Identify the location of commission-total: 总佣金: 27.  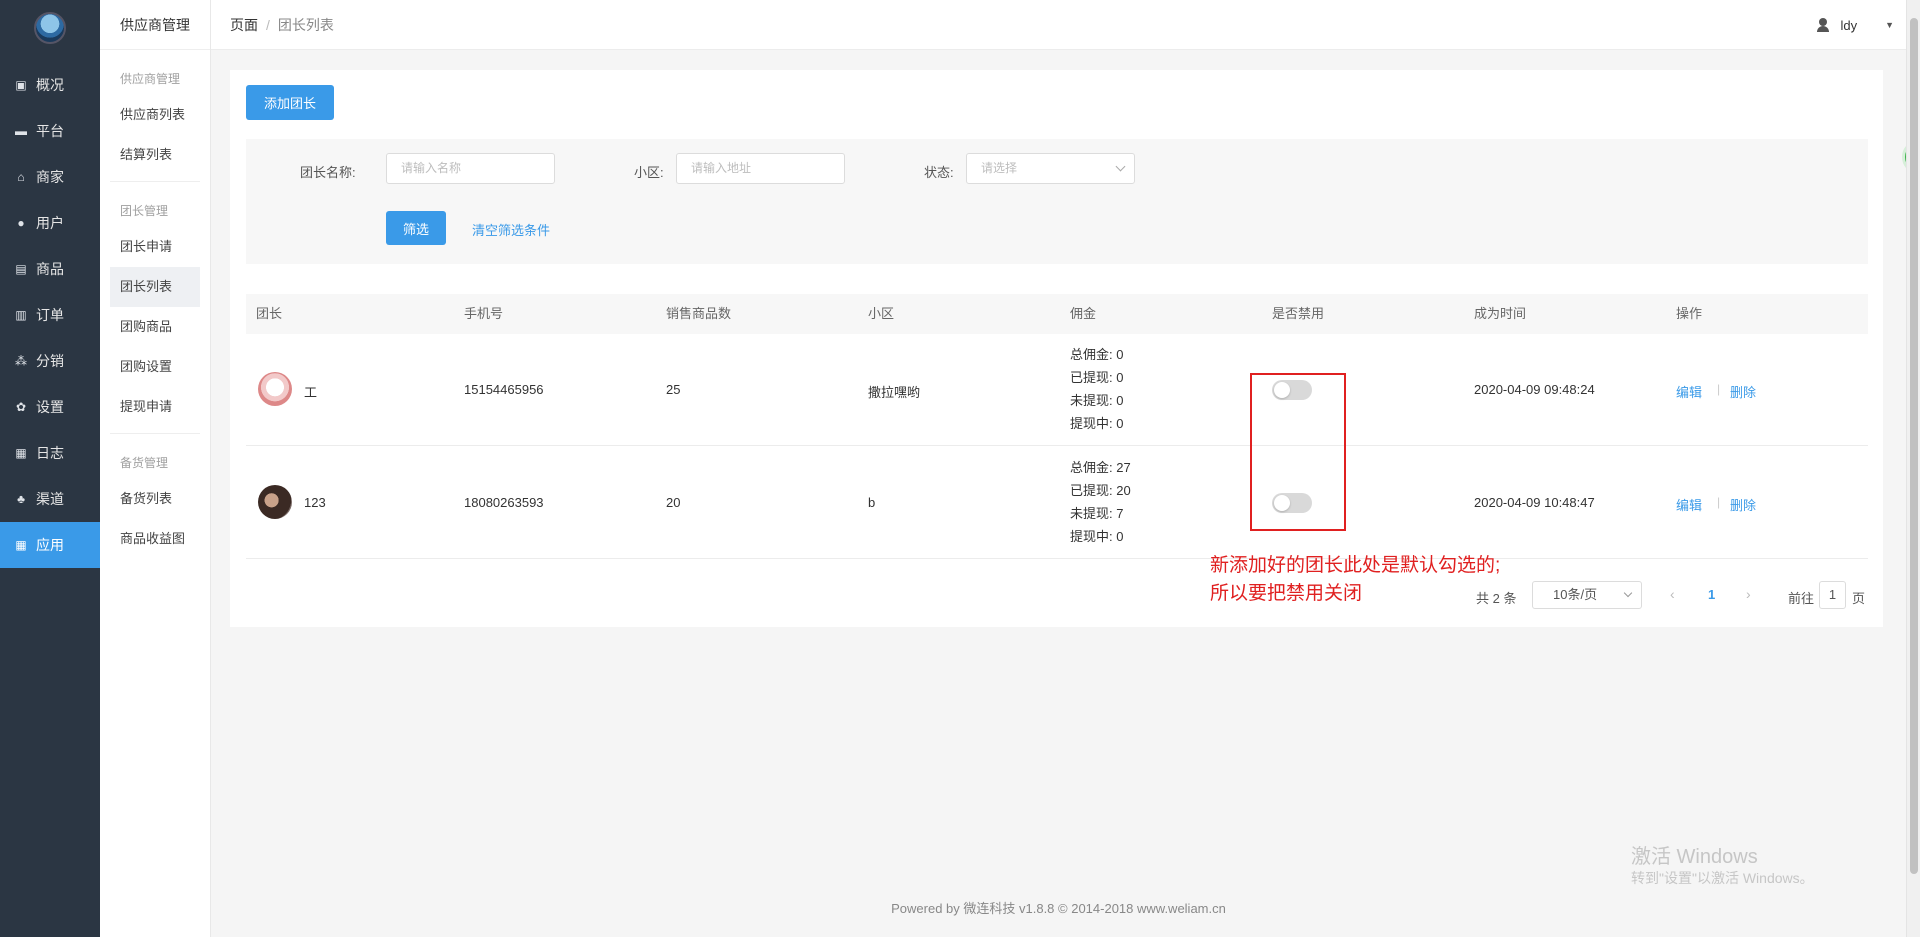
(1100, 467).